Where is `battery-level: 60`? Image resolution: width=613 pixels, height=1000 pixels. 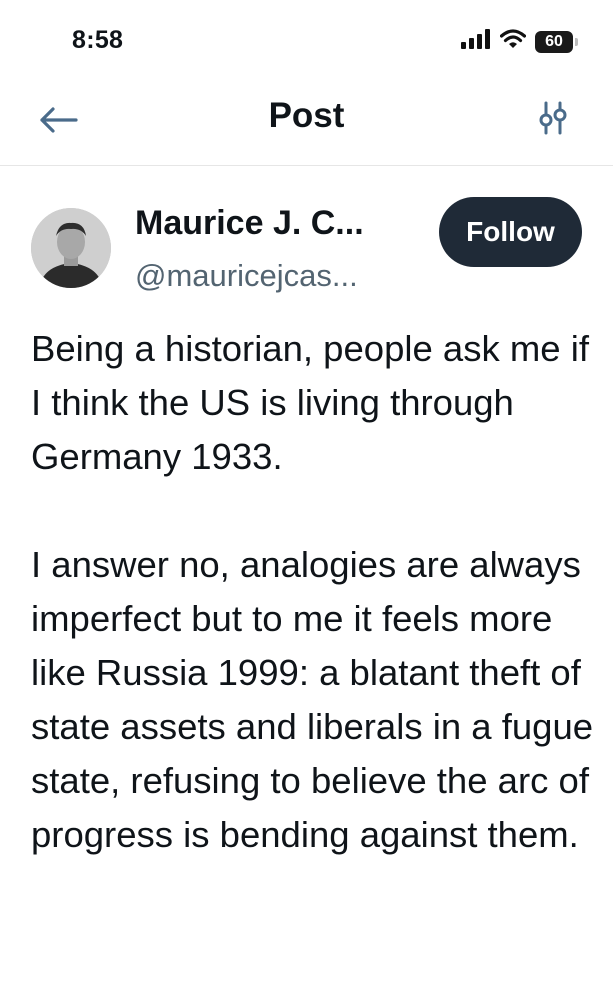 battery-level: 60 is located at coordinates (554, 41).